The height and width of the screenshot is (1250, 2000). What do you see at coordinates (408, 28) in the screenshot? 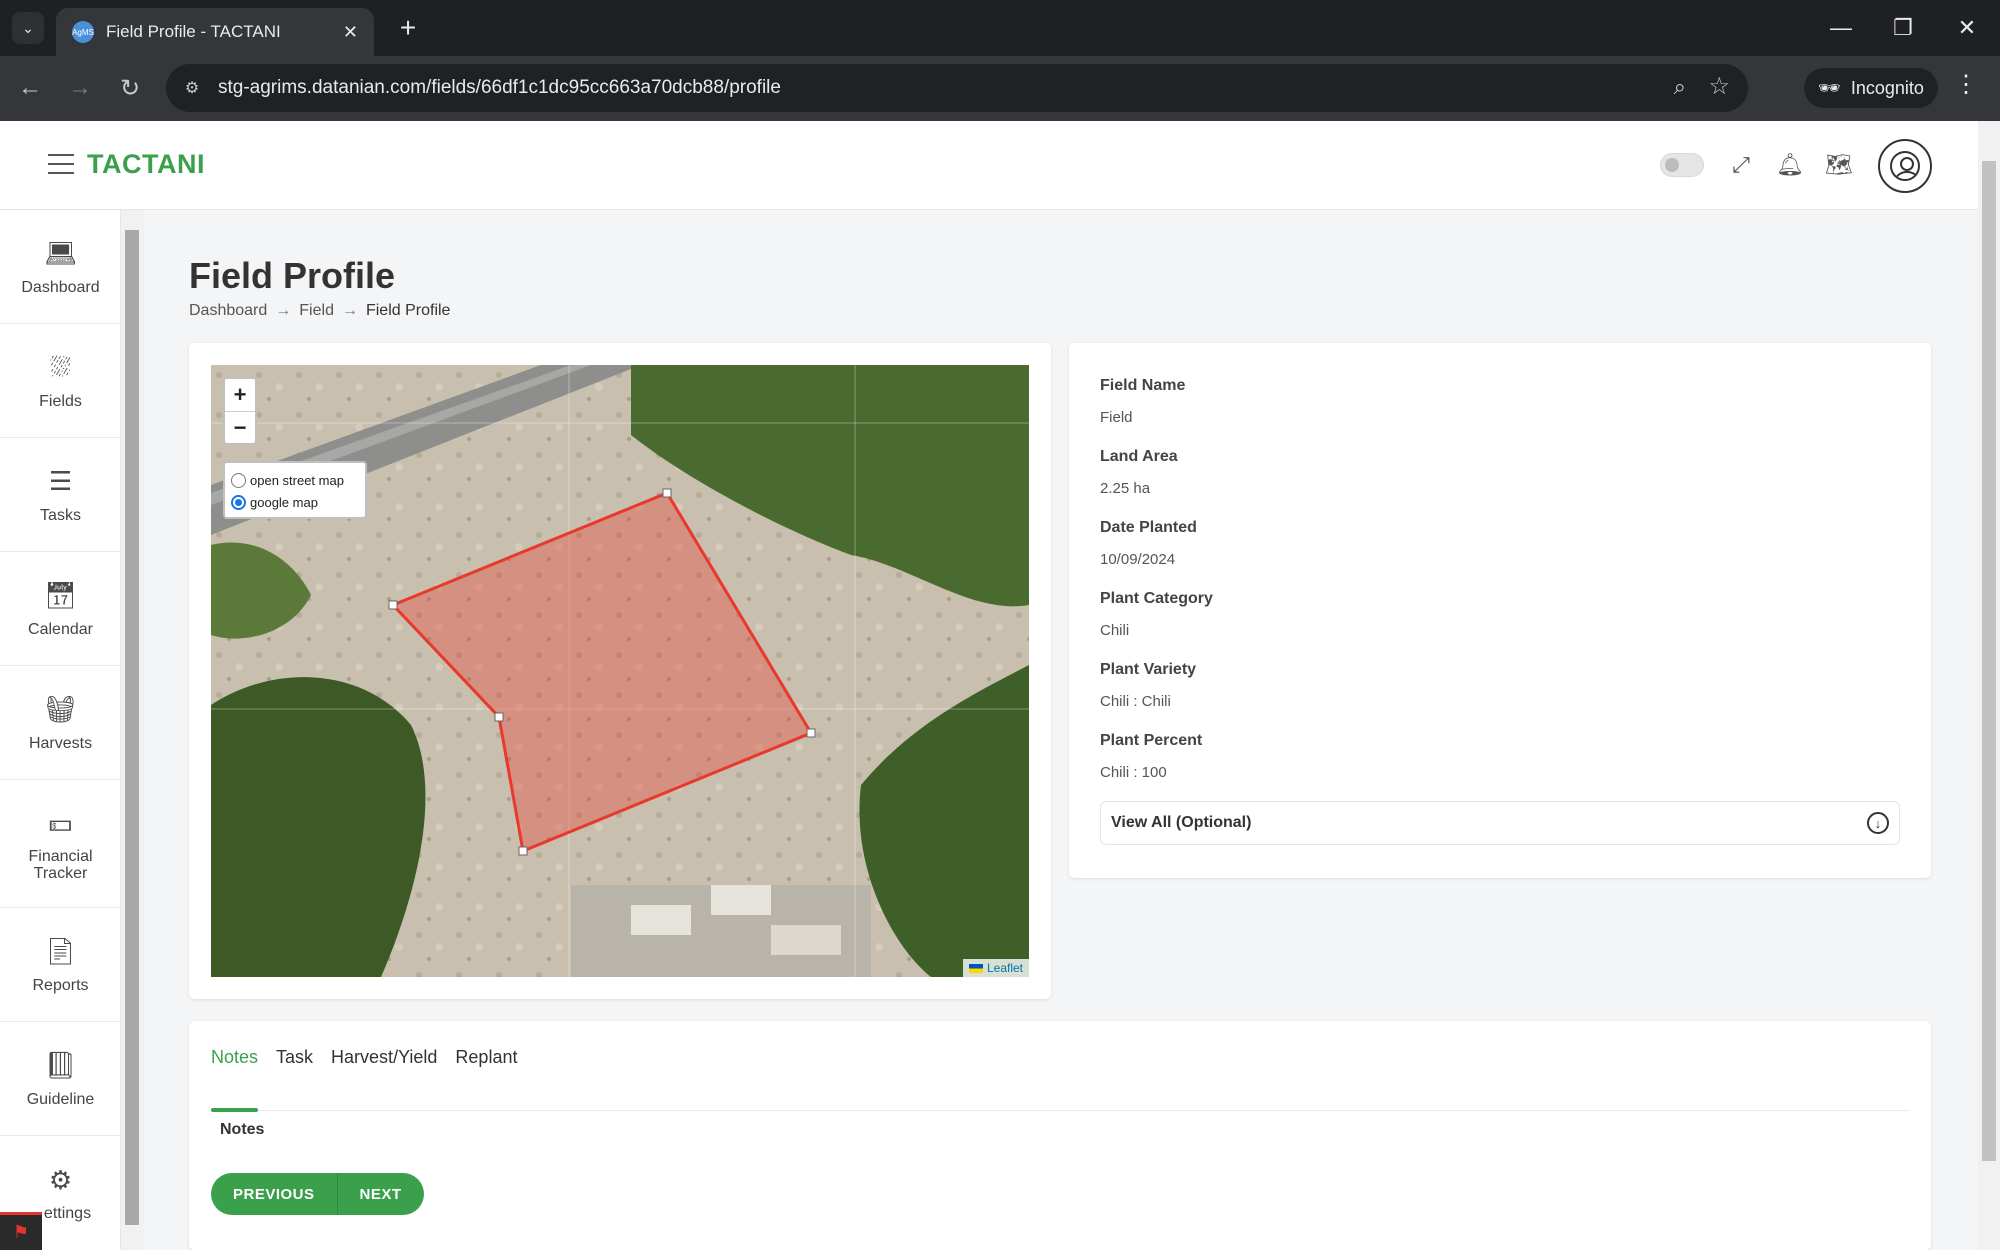
I see `new-tab-icon: +` at bounding box center [408, 28].